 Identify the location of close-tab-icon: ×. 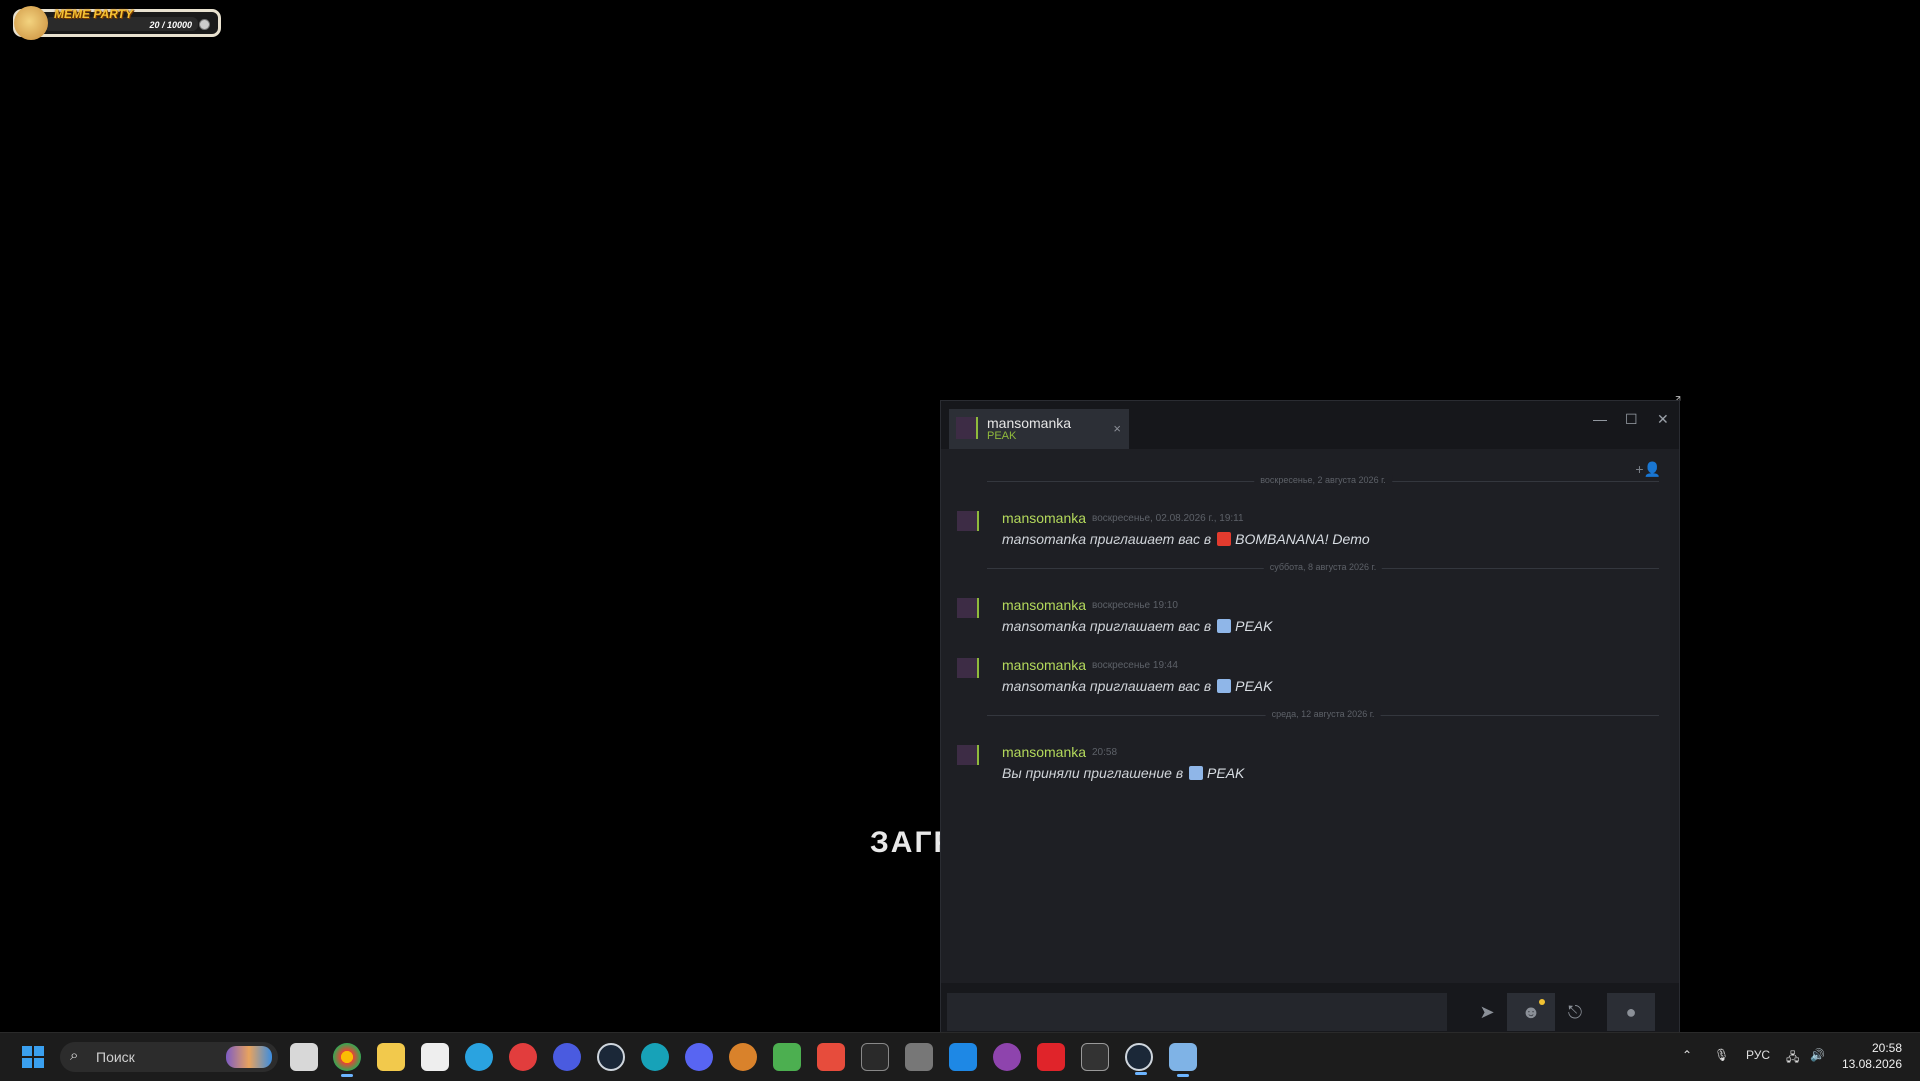
(1117, 428).